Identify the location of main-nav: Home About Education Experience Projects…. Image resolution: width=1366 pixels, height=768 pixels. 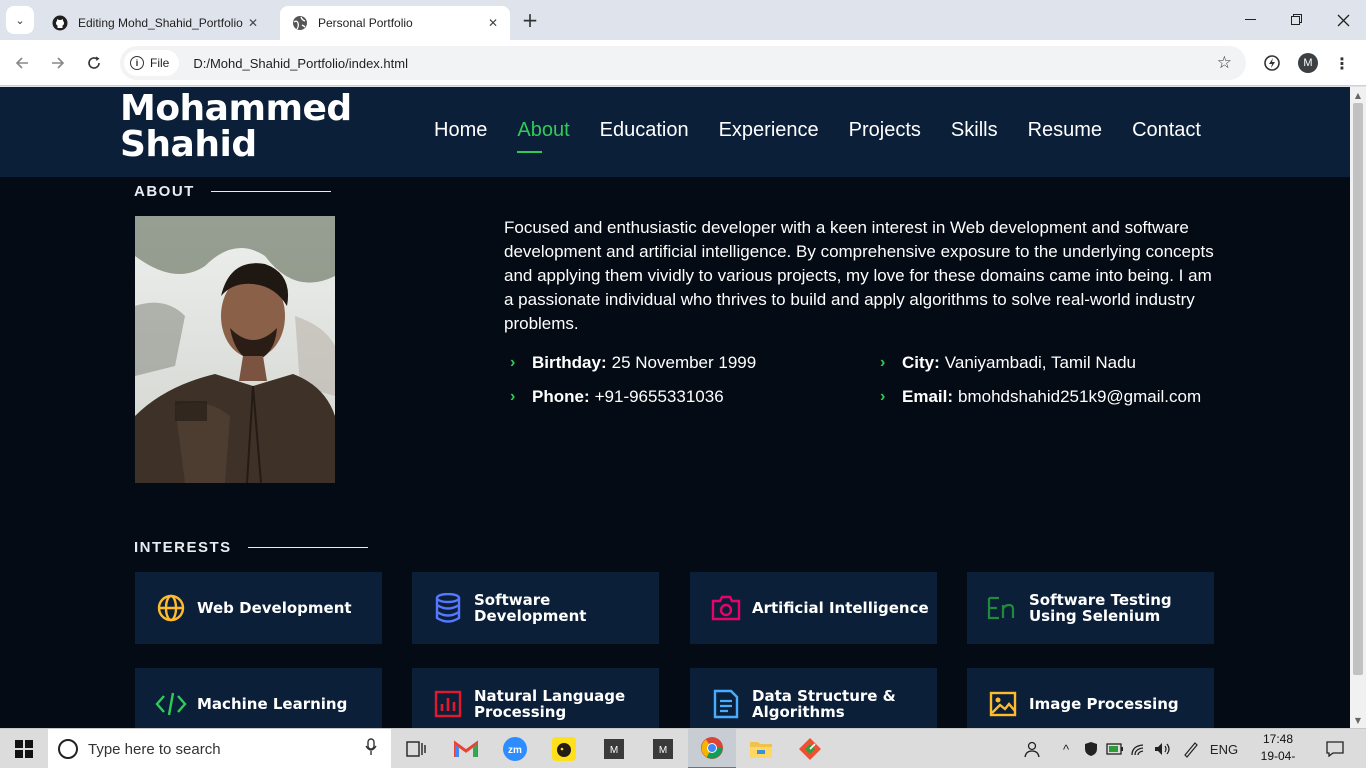
(817, 136).